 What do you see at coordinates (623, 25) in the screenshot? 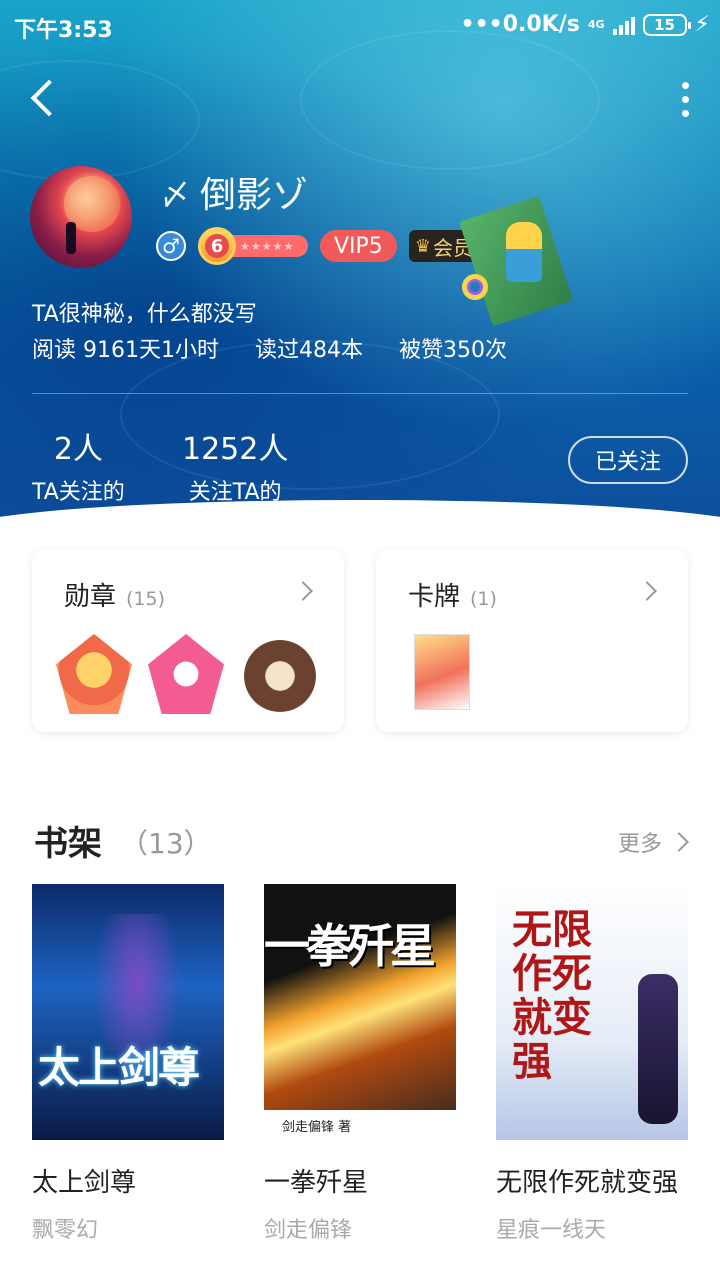
I see `signal-icon` at bounding box center [623, 25].